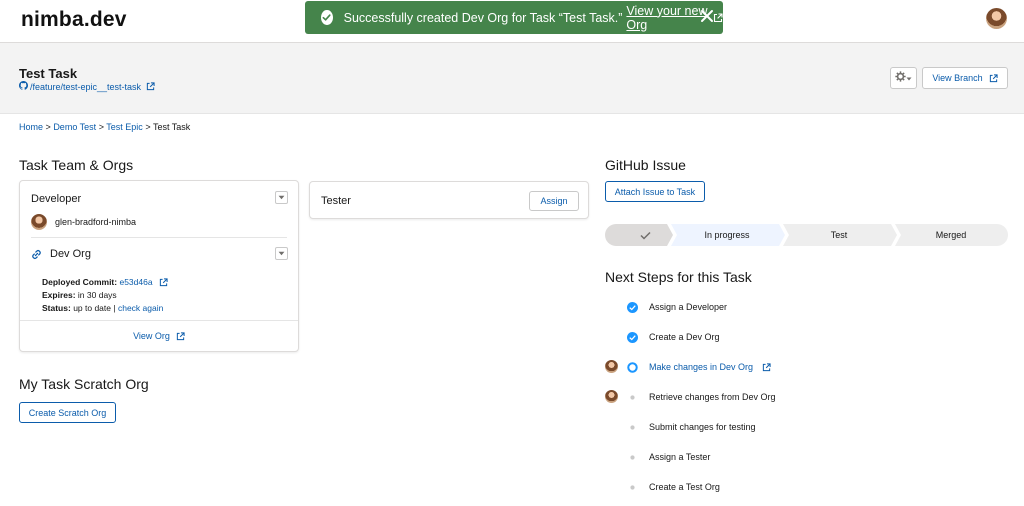  Describe the element at coordinates (76, 165) in the screenshot. I see `team-section-title: Task Team & Orgs` at that location.